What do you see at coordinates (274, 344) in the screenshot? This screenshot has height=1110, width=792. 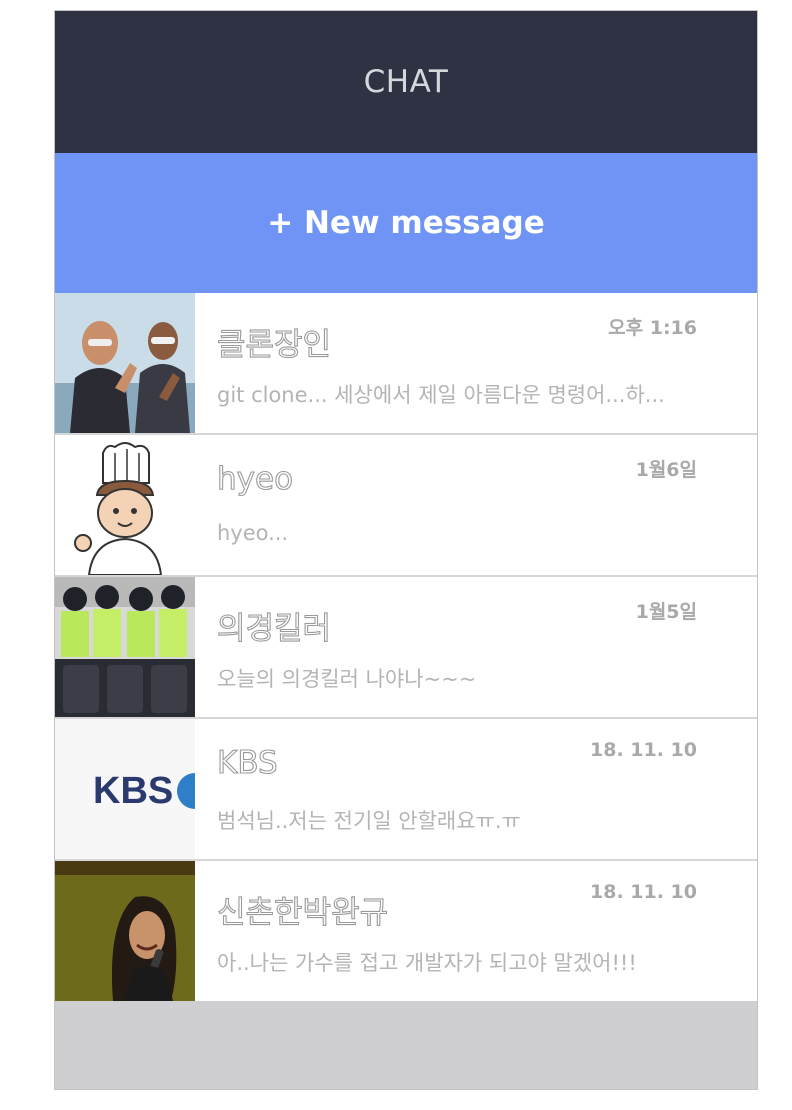 I see `chat-name: 클론장인` at bounding box center [274, 344].